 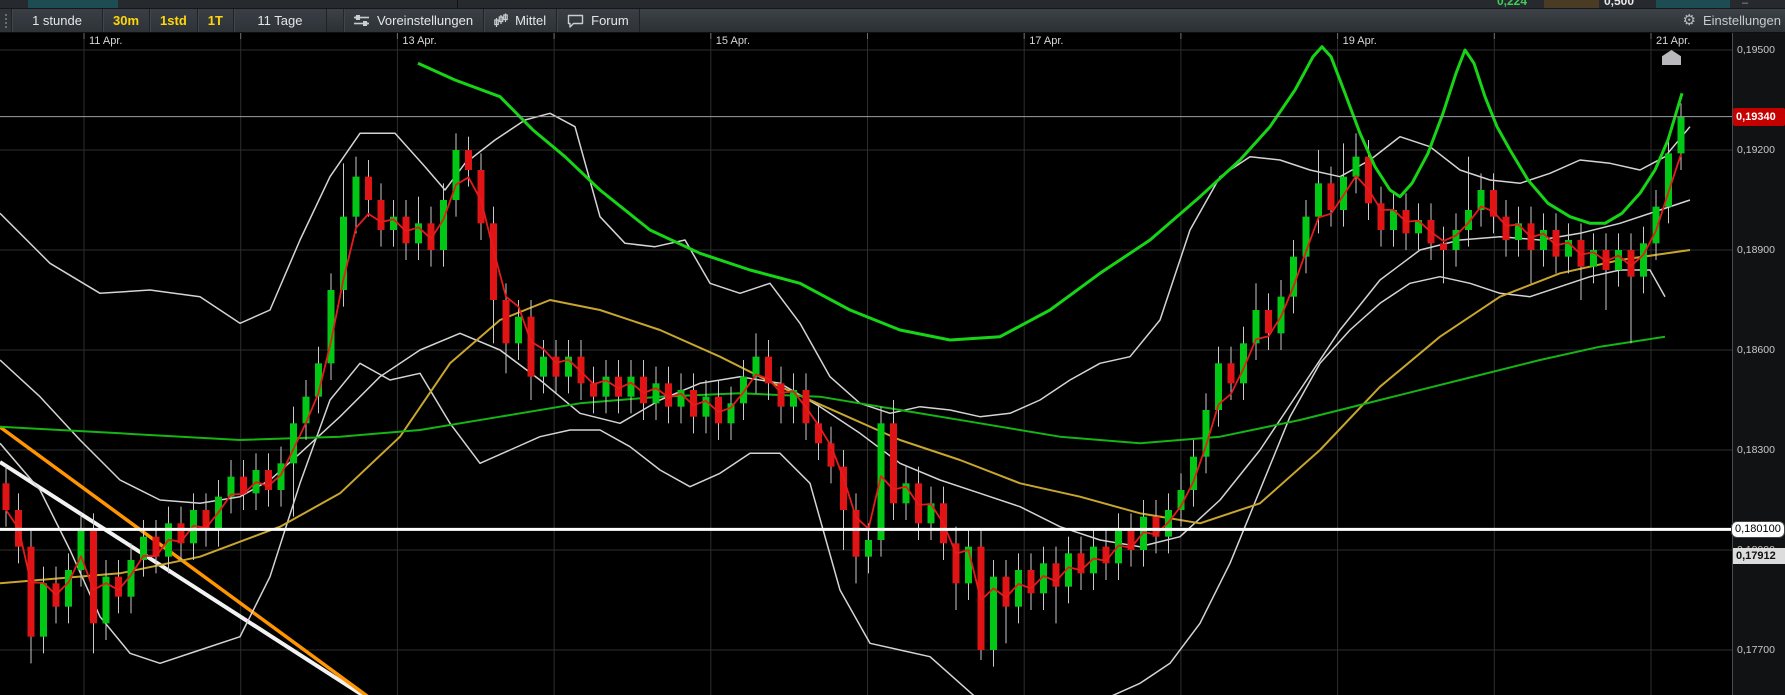 I want to click on speech-bubble-icon, so click(x=575, y=21).